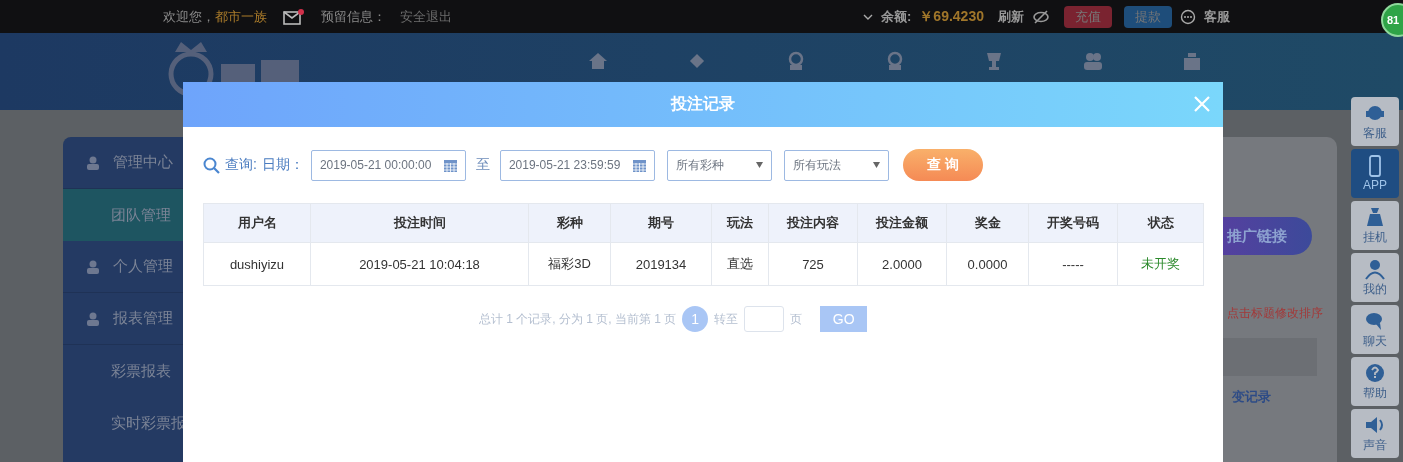  What do you see at coordinates (241, 16) in the screenshot?
I see `username-link: 都市一族` at bounding box center [241, 16].